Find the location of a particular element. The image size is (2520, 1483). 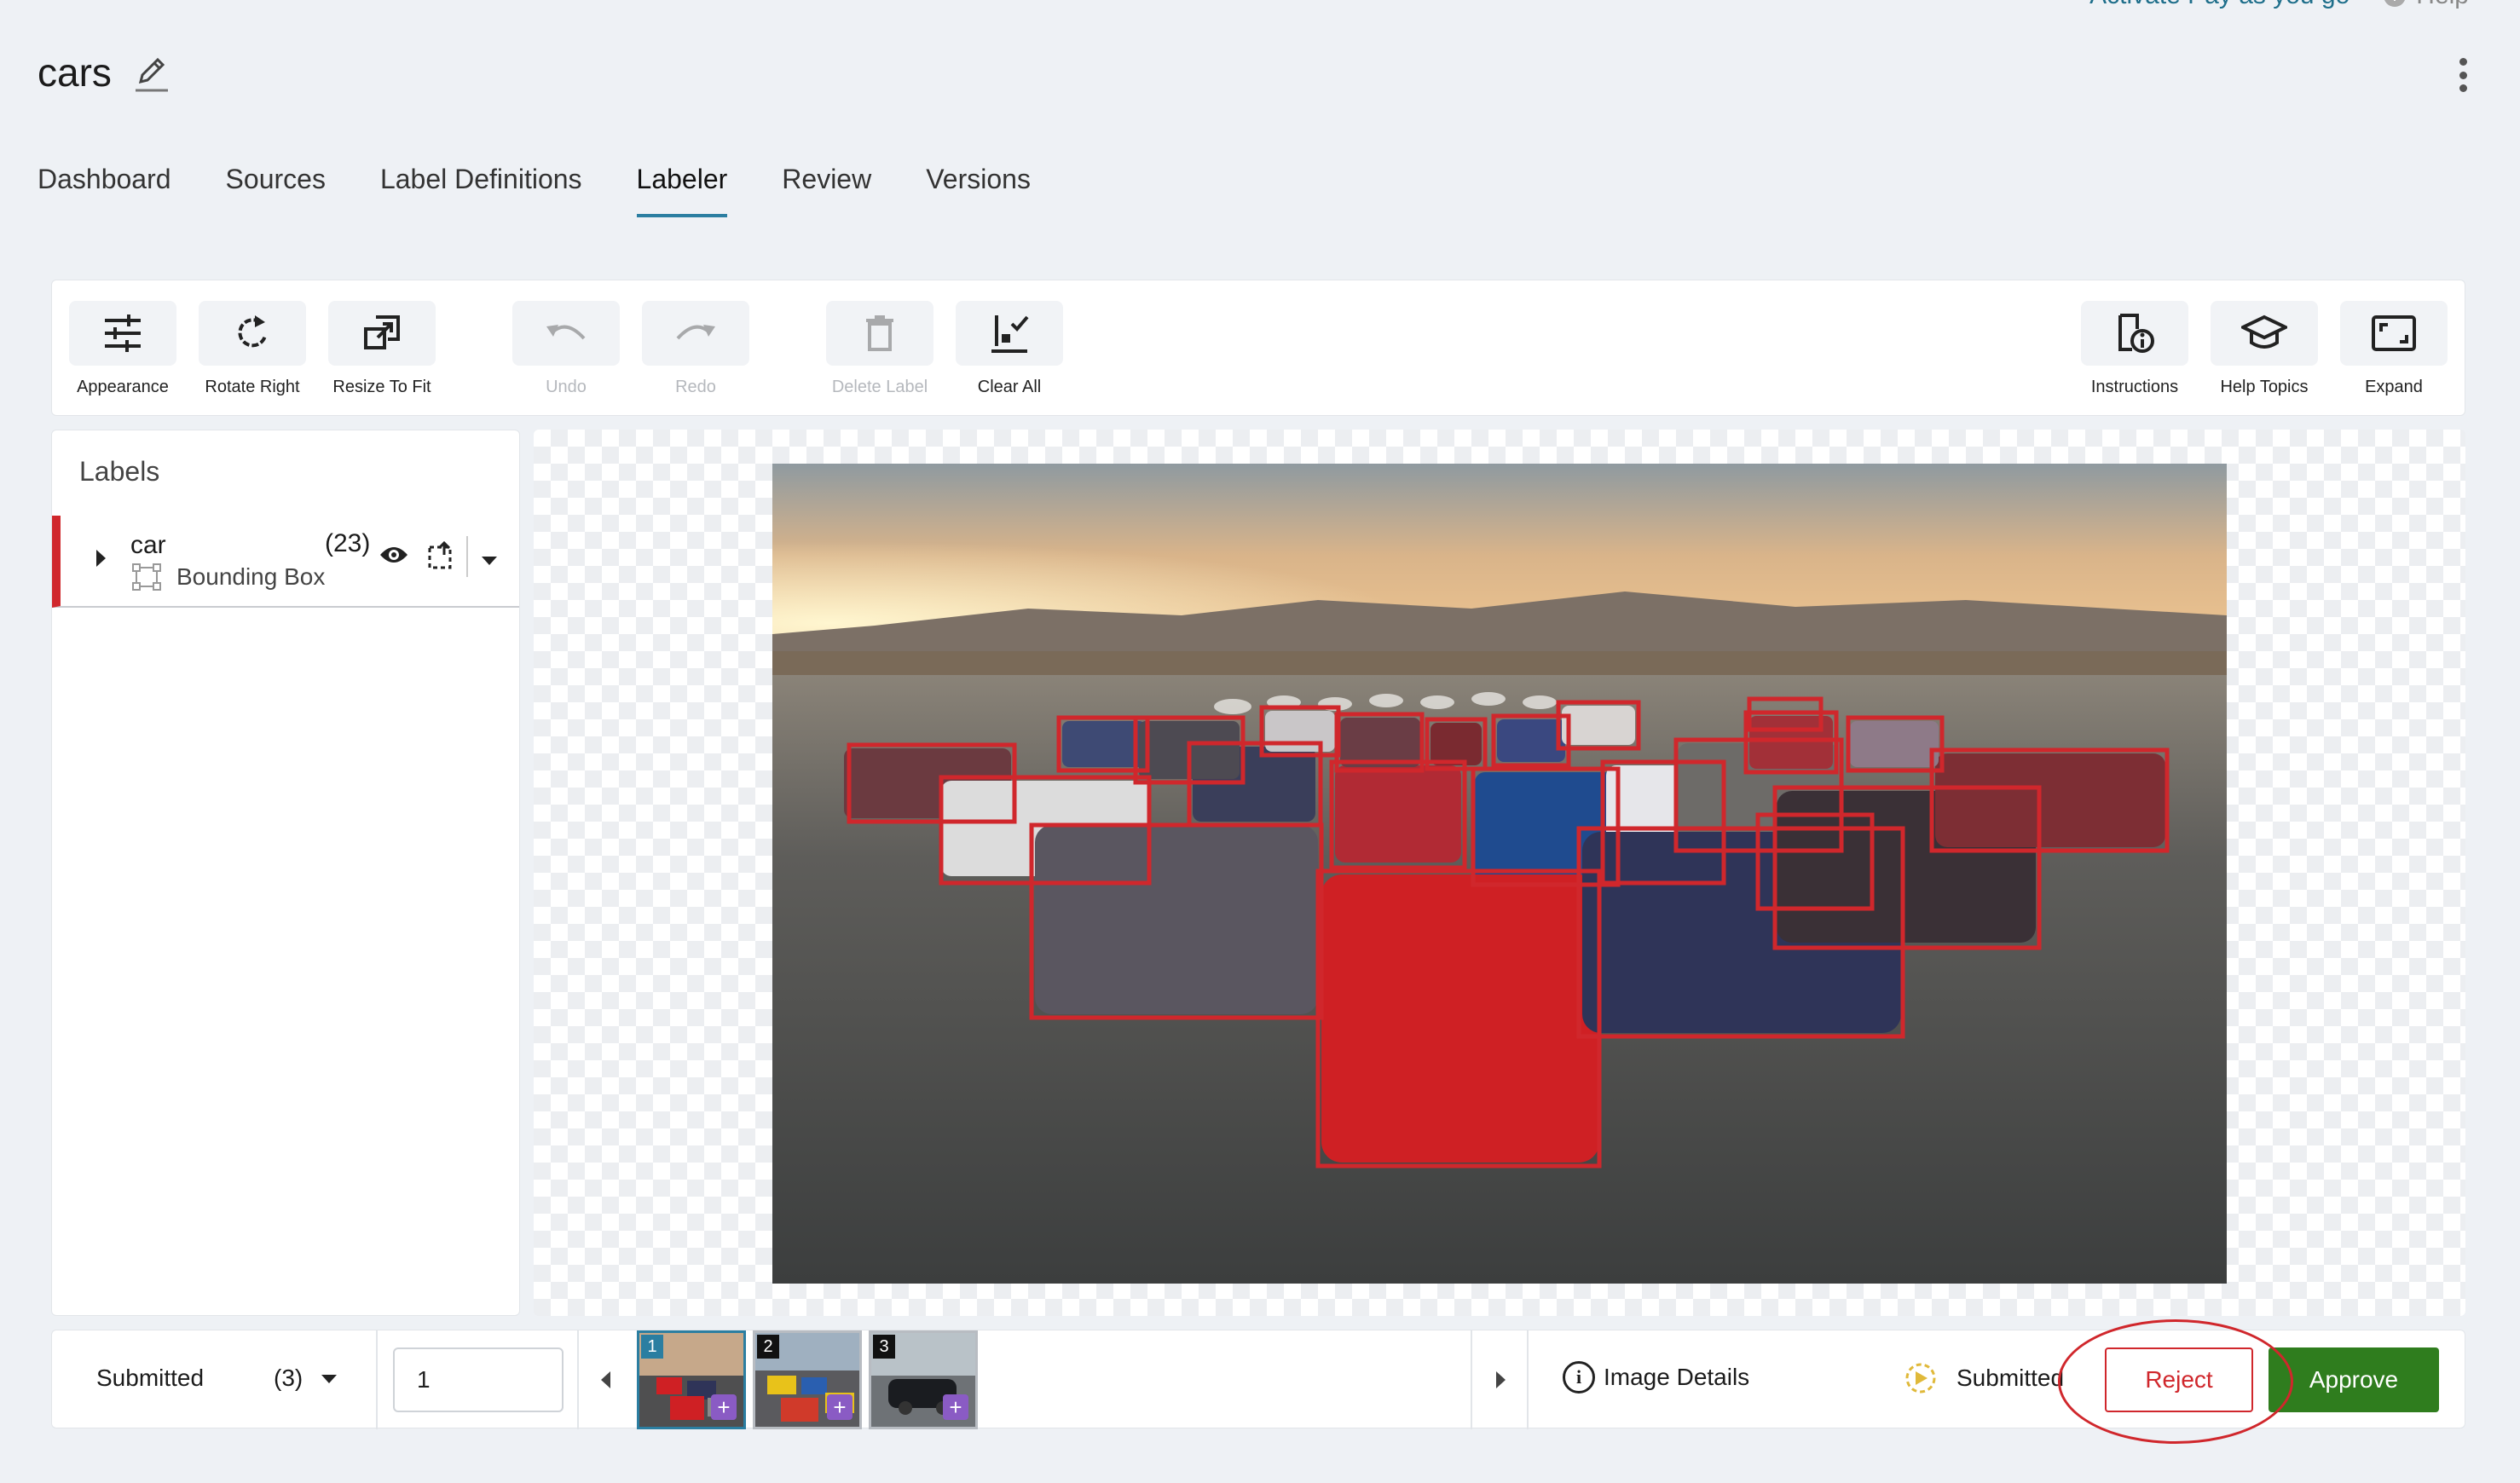

resize-icon is located at coordinates (382, 332).